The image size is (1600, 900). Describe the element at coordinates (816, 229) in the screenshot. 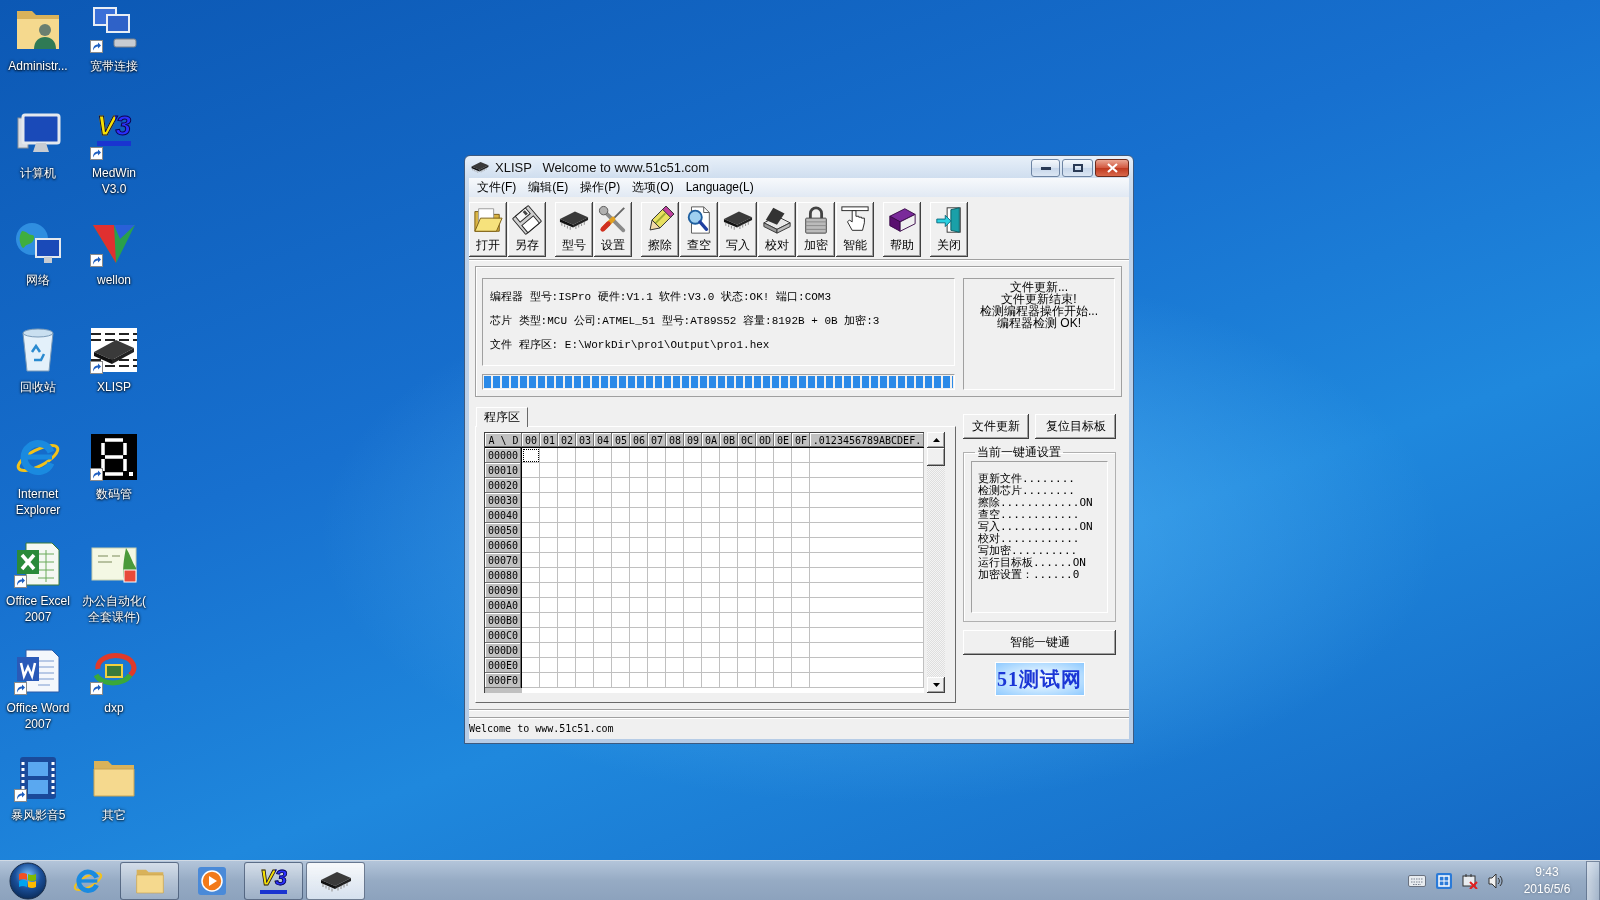

I see `toolbar-button: 加密` at that location.